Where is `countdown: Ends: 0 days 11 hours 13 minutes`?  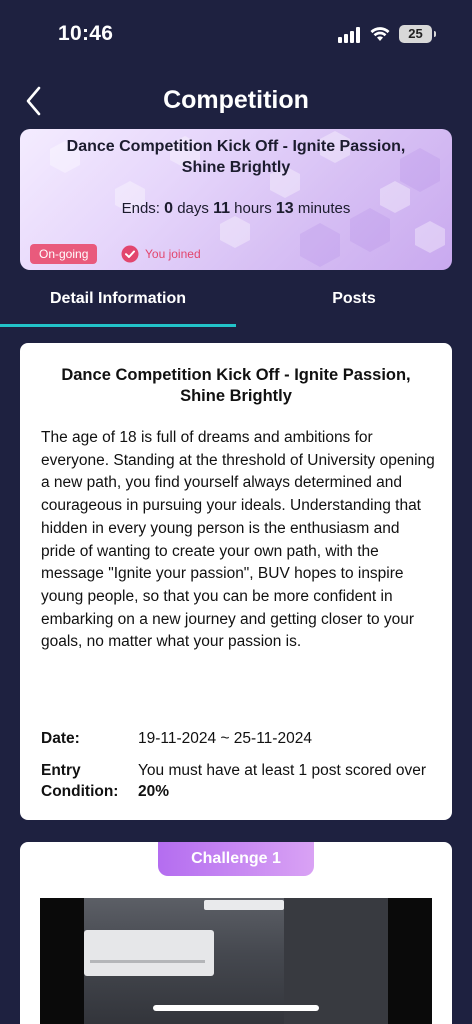
countdown: Ends: 0 days 11 hours 13 minutes is located at coordinates (236, 209).